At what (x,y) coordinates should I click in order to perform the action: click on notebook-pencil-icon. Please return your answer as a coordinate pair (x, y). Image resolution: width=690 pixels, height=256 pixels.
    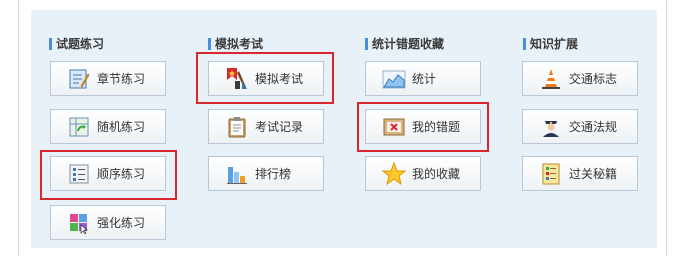
    Looking at the image, I should click on (79, 79).